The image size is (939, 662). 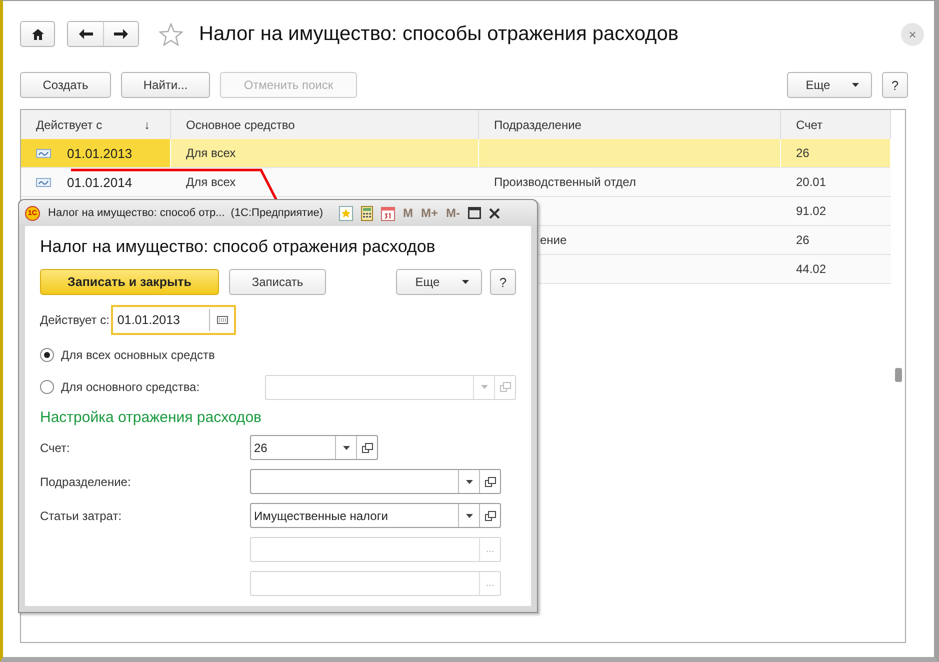 I want to click on select-field: 26, so click(x=314, y=447).